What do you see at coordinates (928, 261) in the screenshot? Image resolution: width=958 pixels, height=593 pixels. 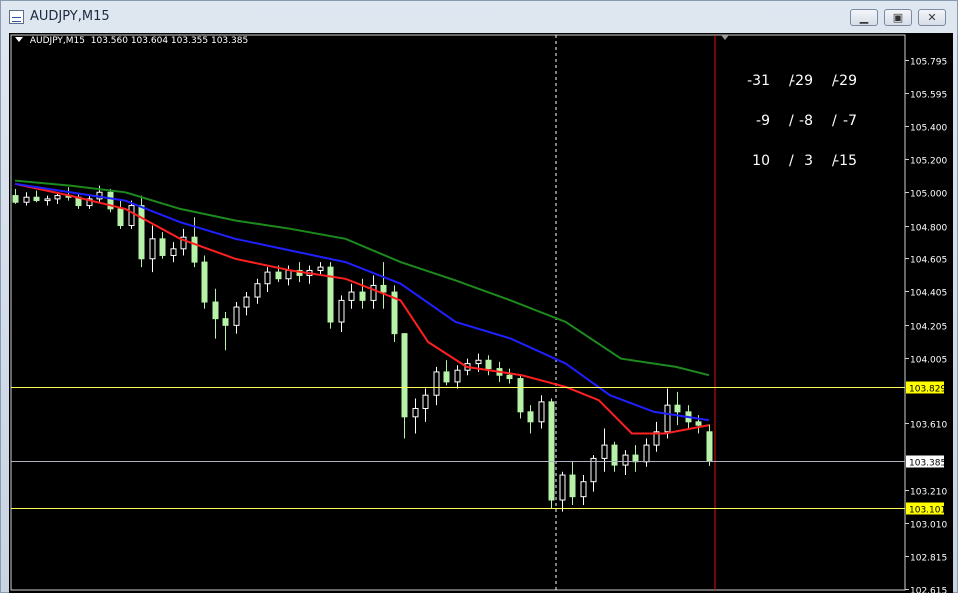 I see `price-axis-label: 104.605` at bounding box center [928, 261].